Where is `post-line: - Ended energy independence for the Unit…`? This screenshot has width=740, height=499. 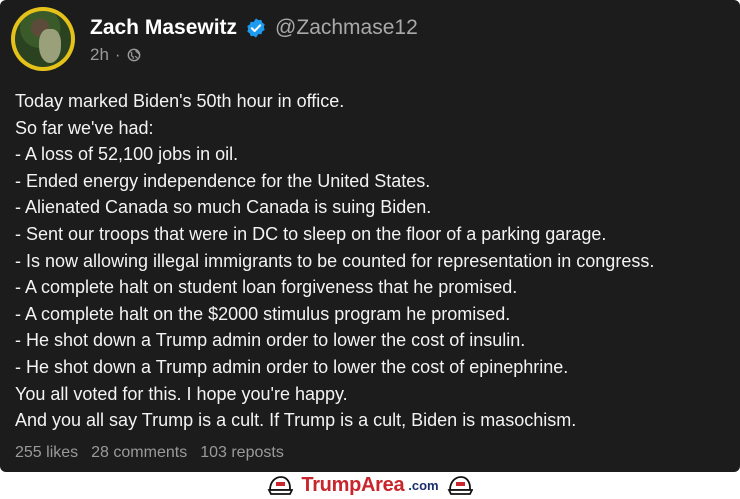 post-line: - Ended energy independence for the Unit… is located at coordinates (223, 180).